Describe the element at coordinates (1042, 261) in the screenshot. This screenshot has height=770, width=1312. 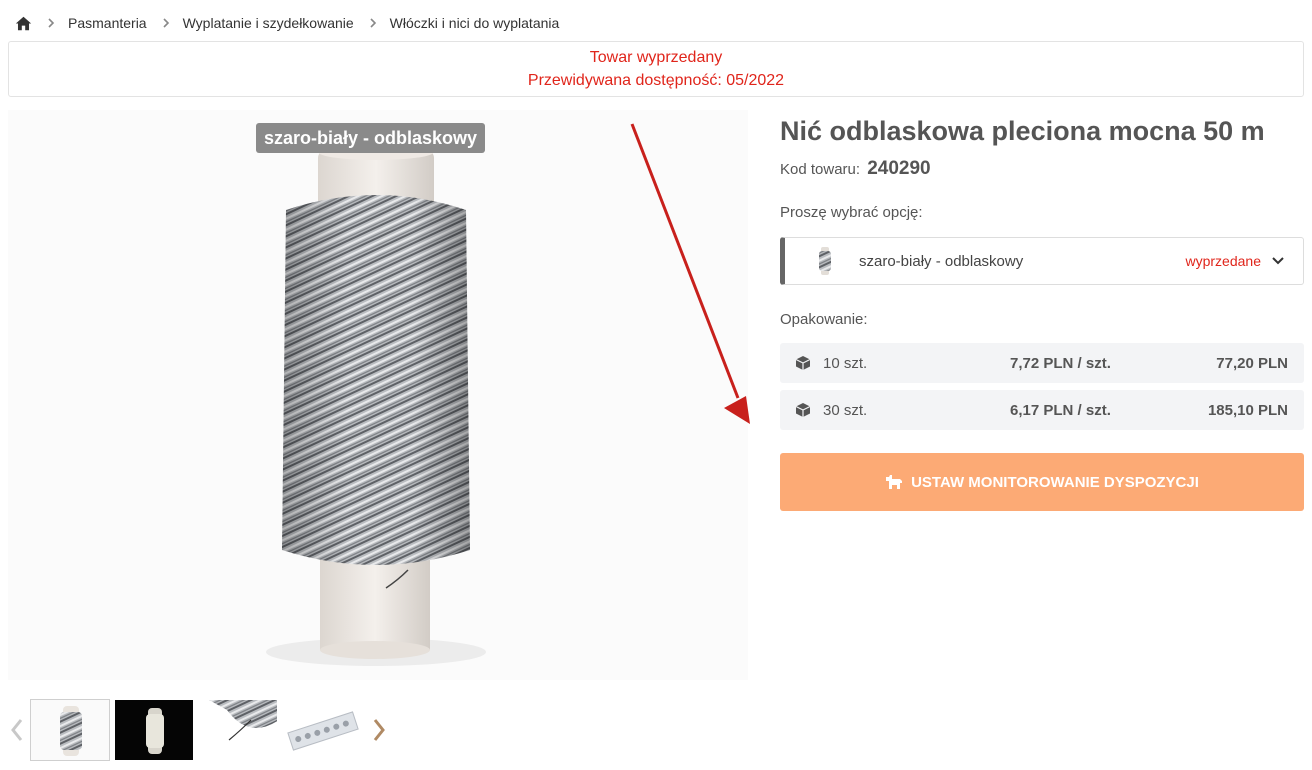
I see `variant-select: szaro-biały - odblaskowy wyprzedane` at that location.